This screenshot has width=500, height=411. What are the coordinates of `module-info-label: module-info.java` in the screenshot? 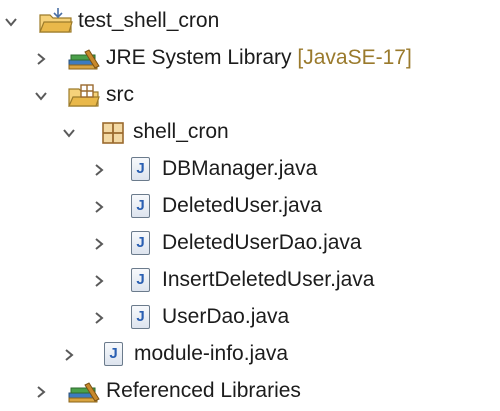 It's located at (211, 354).